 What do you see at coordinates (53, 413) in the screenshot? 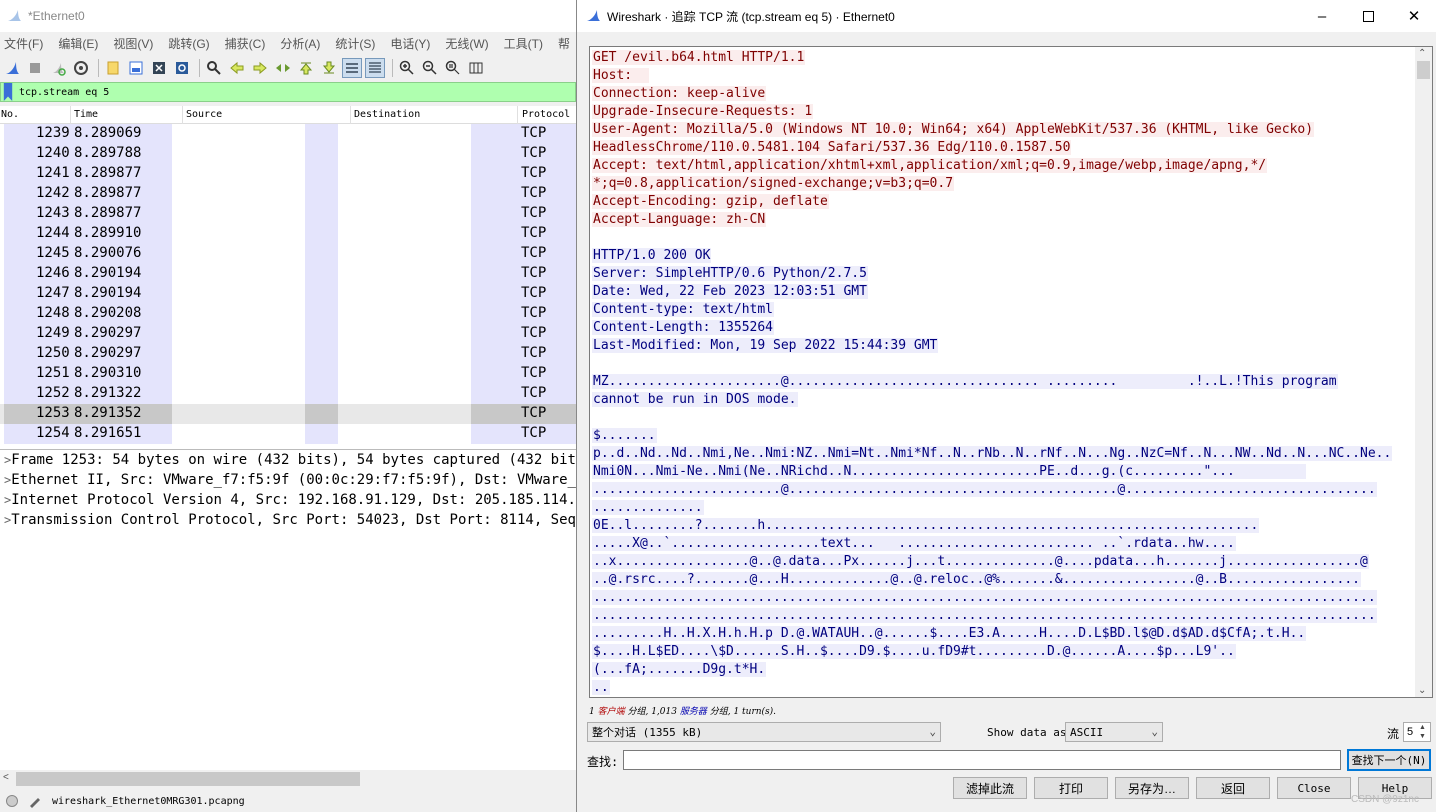
I see `packet-number: 1253` at bounding box center [53, 413].